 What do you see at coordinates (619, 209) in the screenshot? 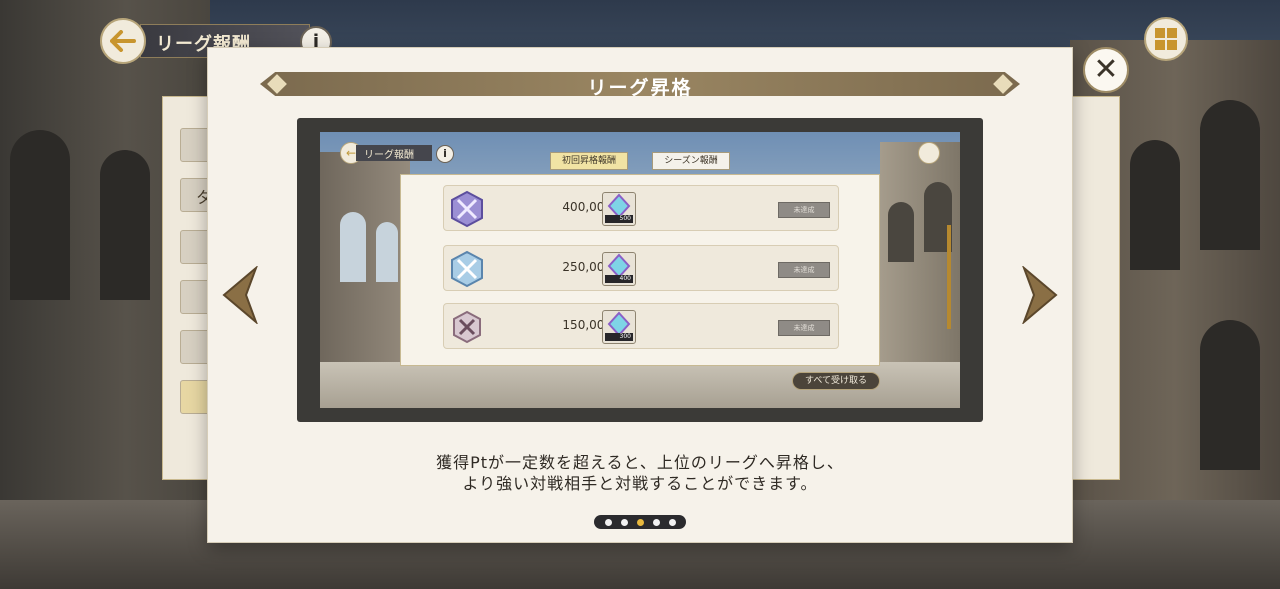
I see `reward-crystal-icon: 500` at bounding box center [619, 209].